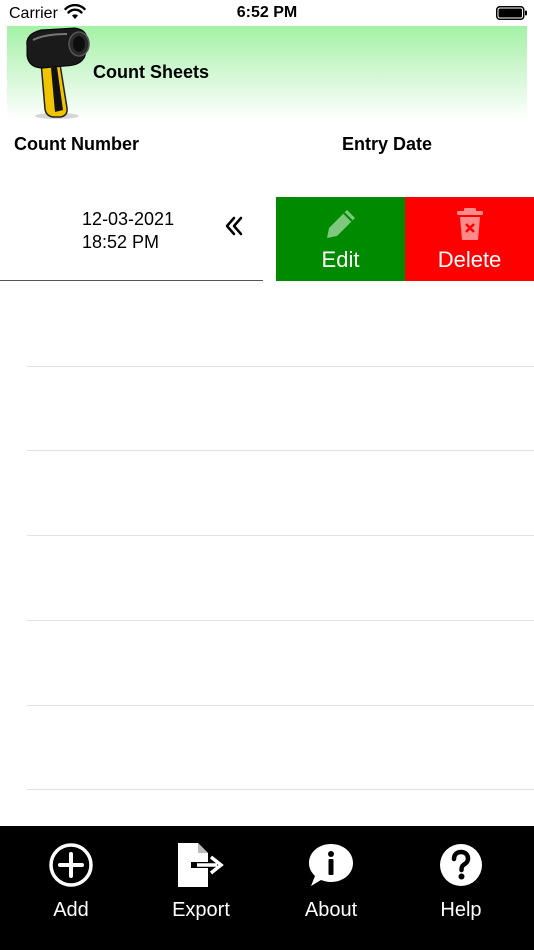  Describe the element at coordinates (331, 865) in the screenshot. I see `info-bubble-icon` at that location.